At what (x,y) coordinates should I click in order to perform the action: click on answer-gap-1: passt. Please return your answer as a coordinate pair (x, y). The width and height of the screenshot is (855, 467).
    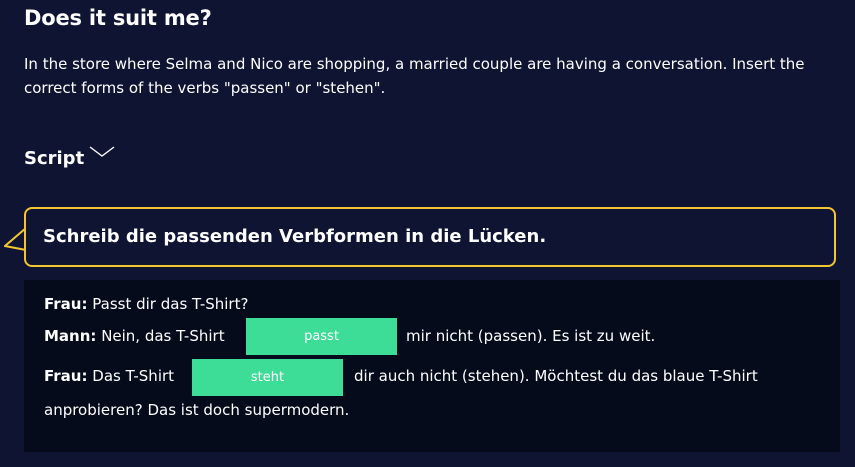
    Looking at the image, I should click on (321, 336).